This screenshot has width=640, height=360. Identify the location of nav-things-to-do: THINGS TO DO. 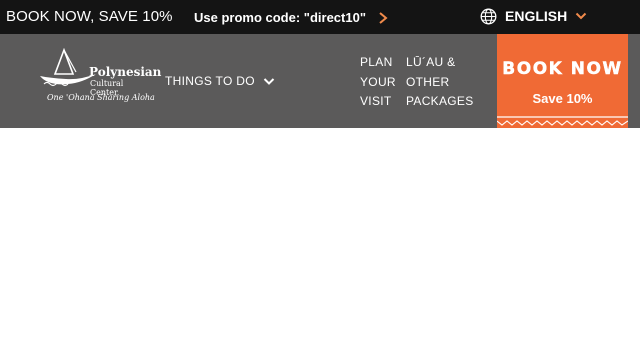
(220, 81).